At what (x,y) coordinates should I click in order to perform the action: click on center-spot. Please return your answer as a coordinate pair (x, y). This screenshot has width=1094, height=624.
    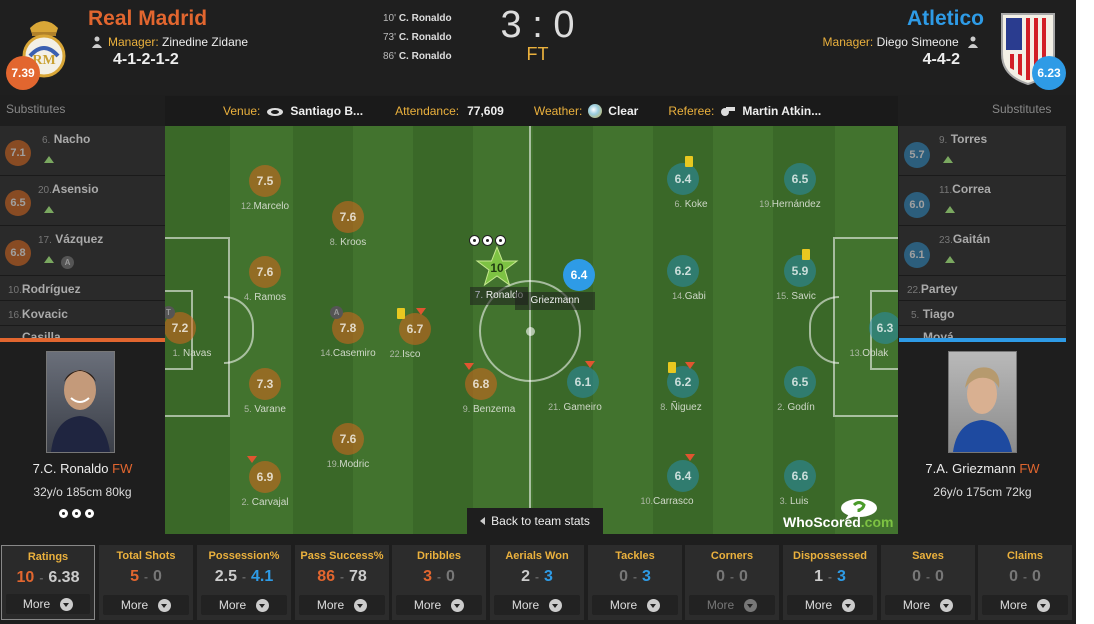
    Looking at the image, I should click on (530, 331).